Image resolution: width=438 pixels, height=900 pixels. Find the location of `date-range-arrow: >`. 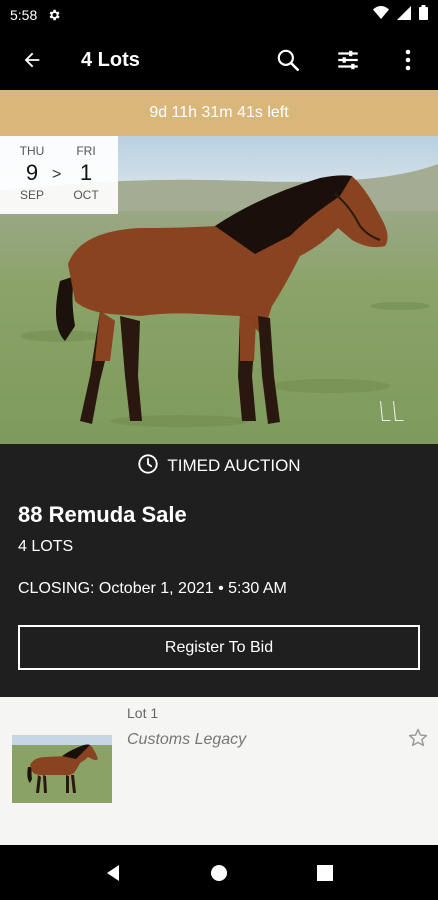

date-range-arrow: > is located at coordinates (57, 174).